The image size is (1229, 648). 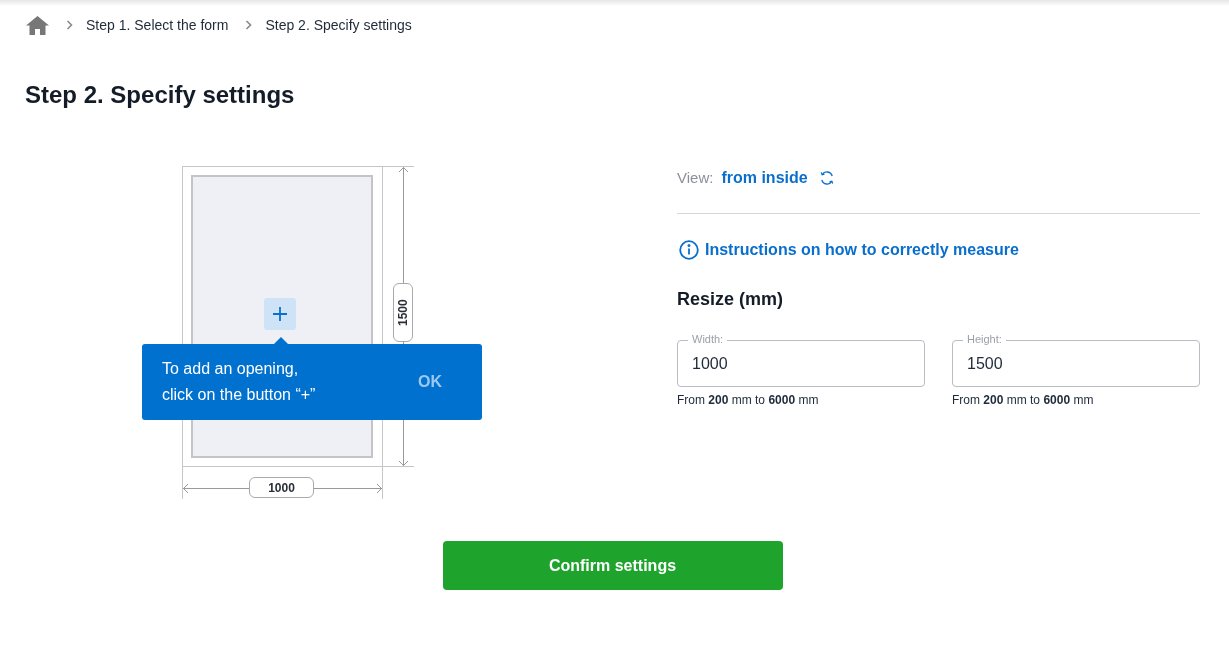 I want to click on tooltip-text: To add an opening, click on the button “+”, so click(x=239, y=382).